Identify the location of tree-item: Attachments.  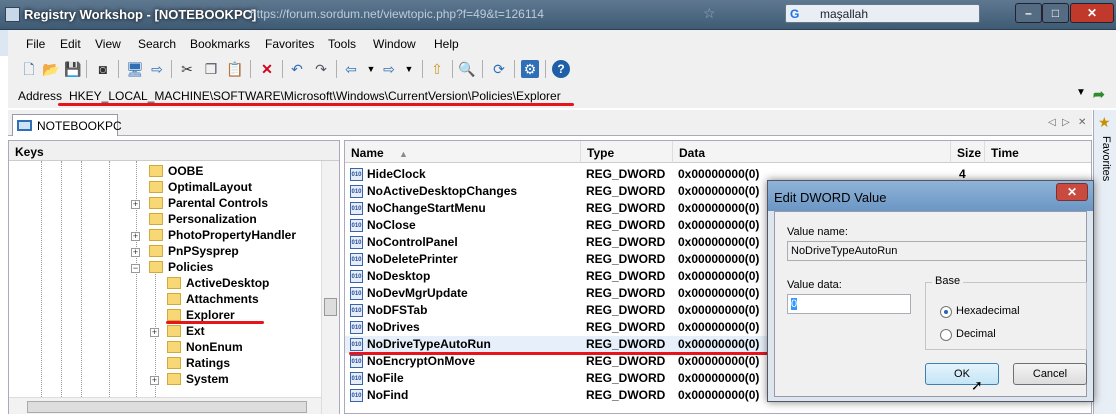
(213, 300).